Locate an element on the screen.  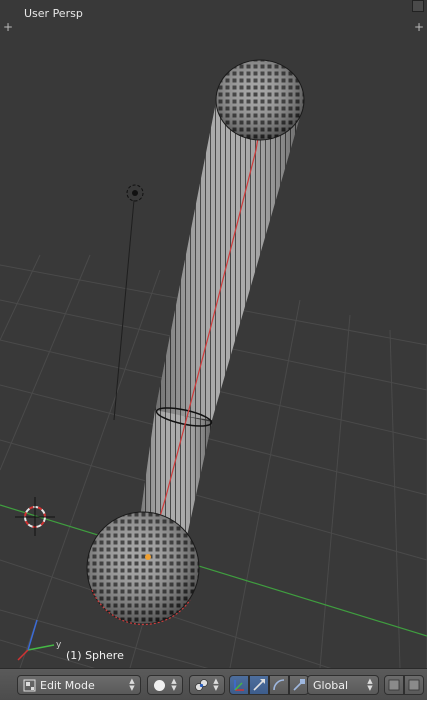
mesh-top-sphere is located at coordinates (260, 100).